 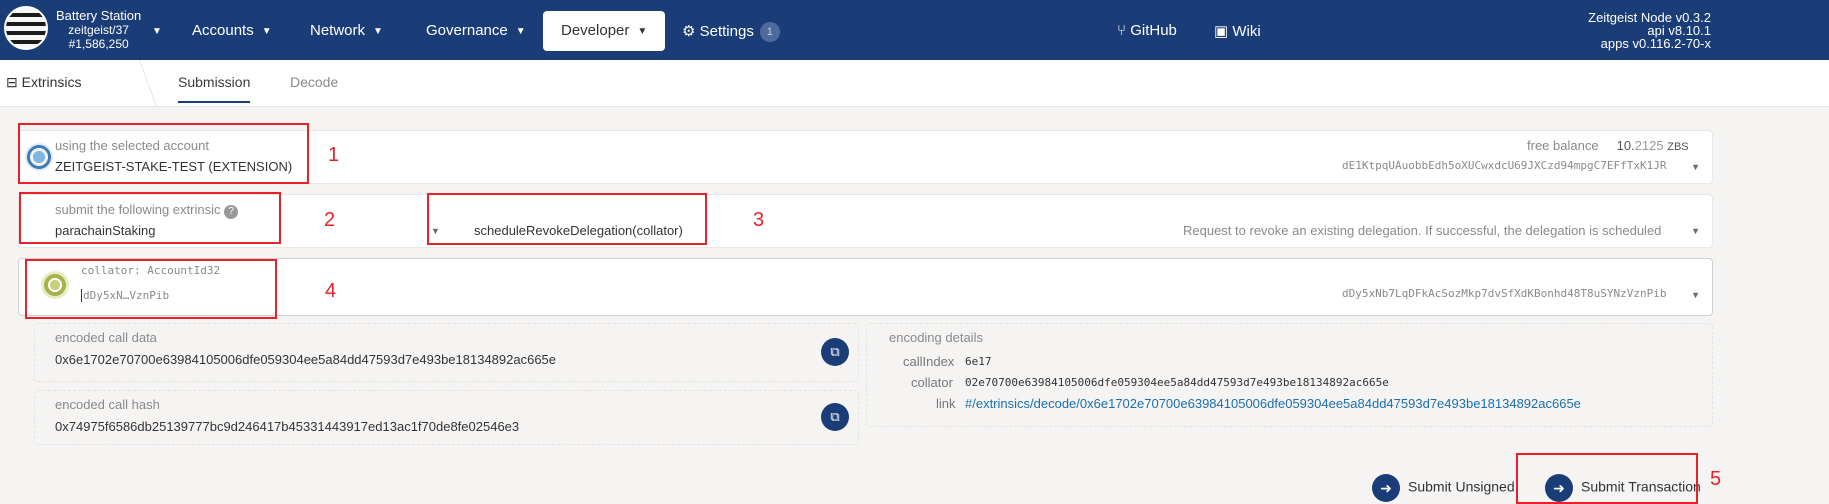 I want to click on tab-submission: Submission, so click(x=214, y=88).